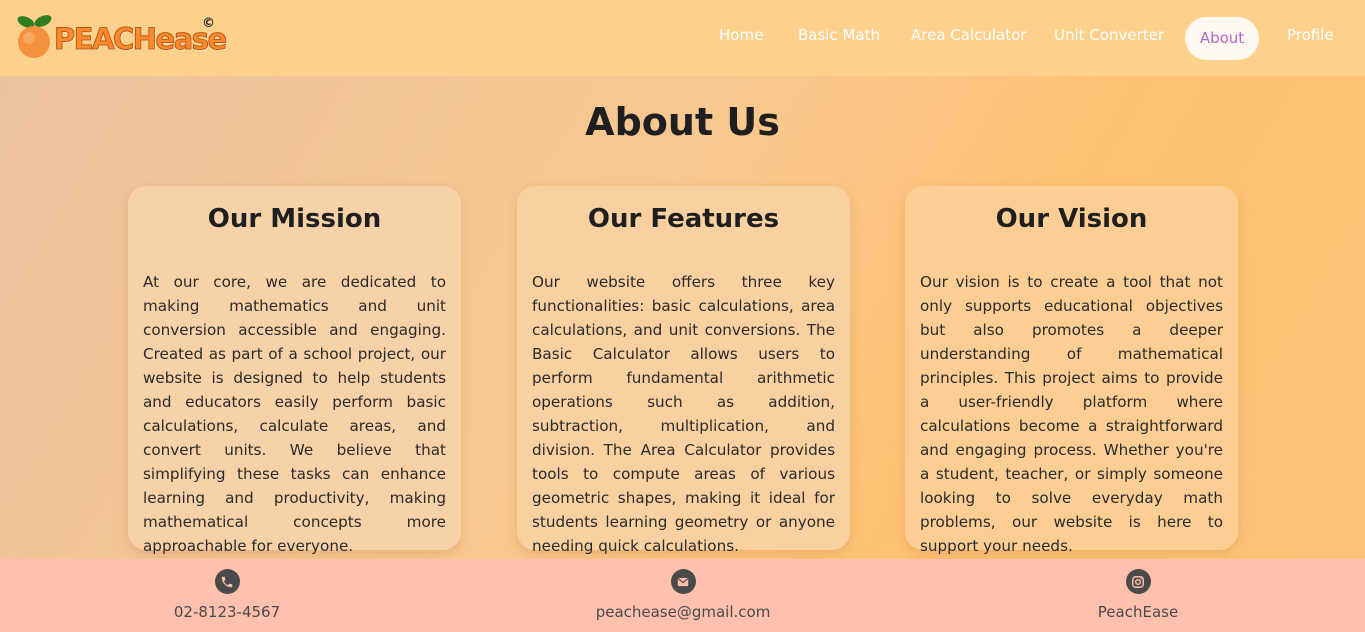 Image resolution: width=1365 pixels, height=632 pixels. I want to click on nav-basic-math: Basic Math, so click(839, 37).